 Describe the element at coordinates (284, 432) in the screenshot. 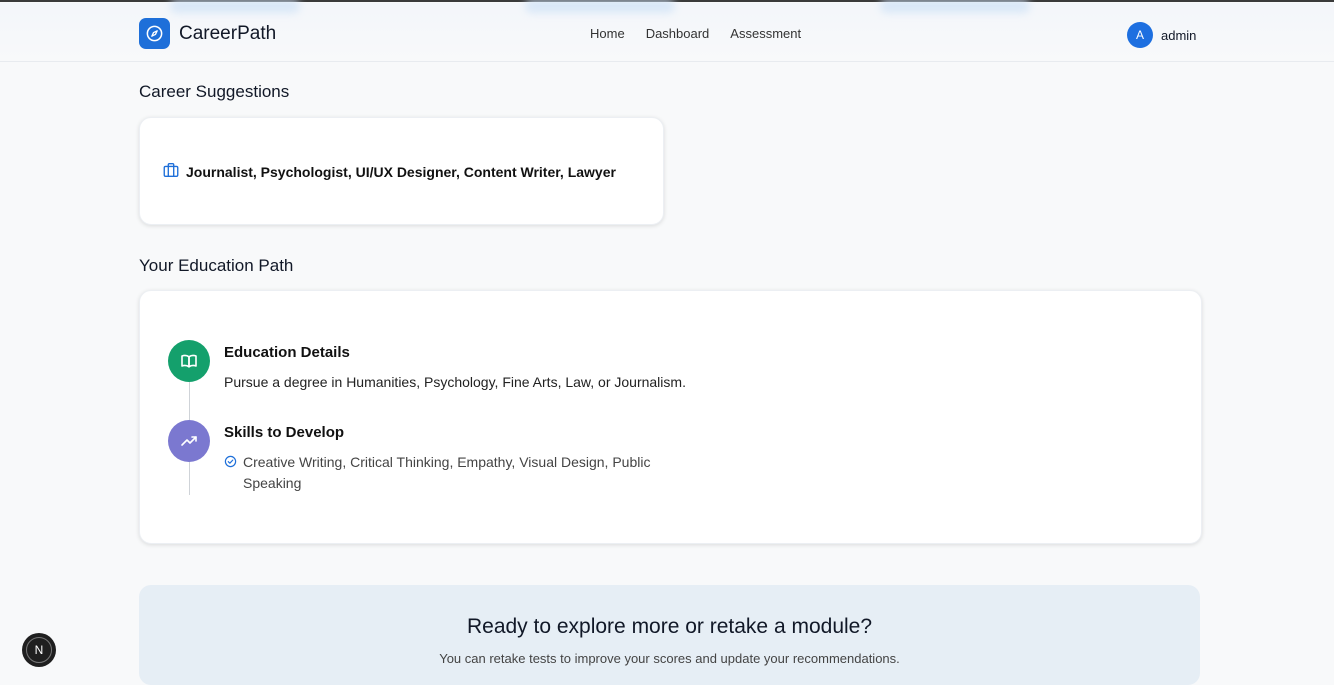

I see `skills-to-develop-title: Skills to Develop` at that location.